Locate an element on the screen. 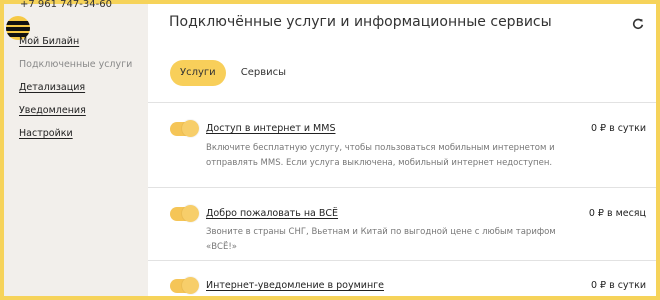 The height and width of the screenshot is (300, 660). service-name-link: Интернет-уведомление в роуминге is located at coordinates (295, 285).